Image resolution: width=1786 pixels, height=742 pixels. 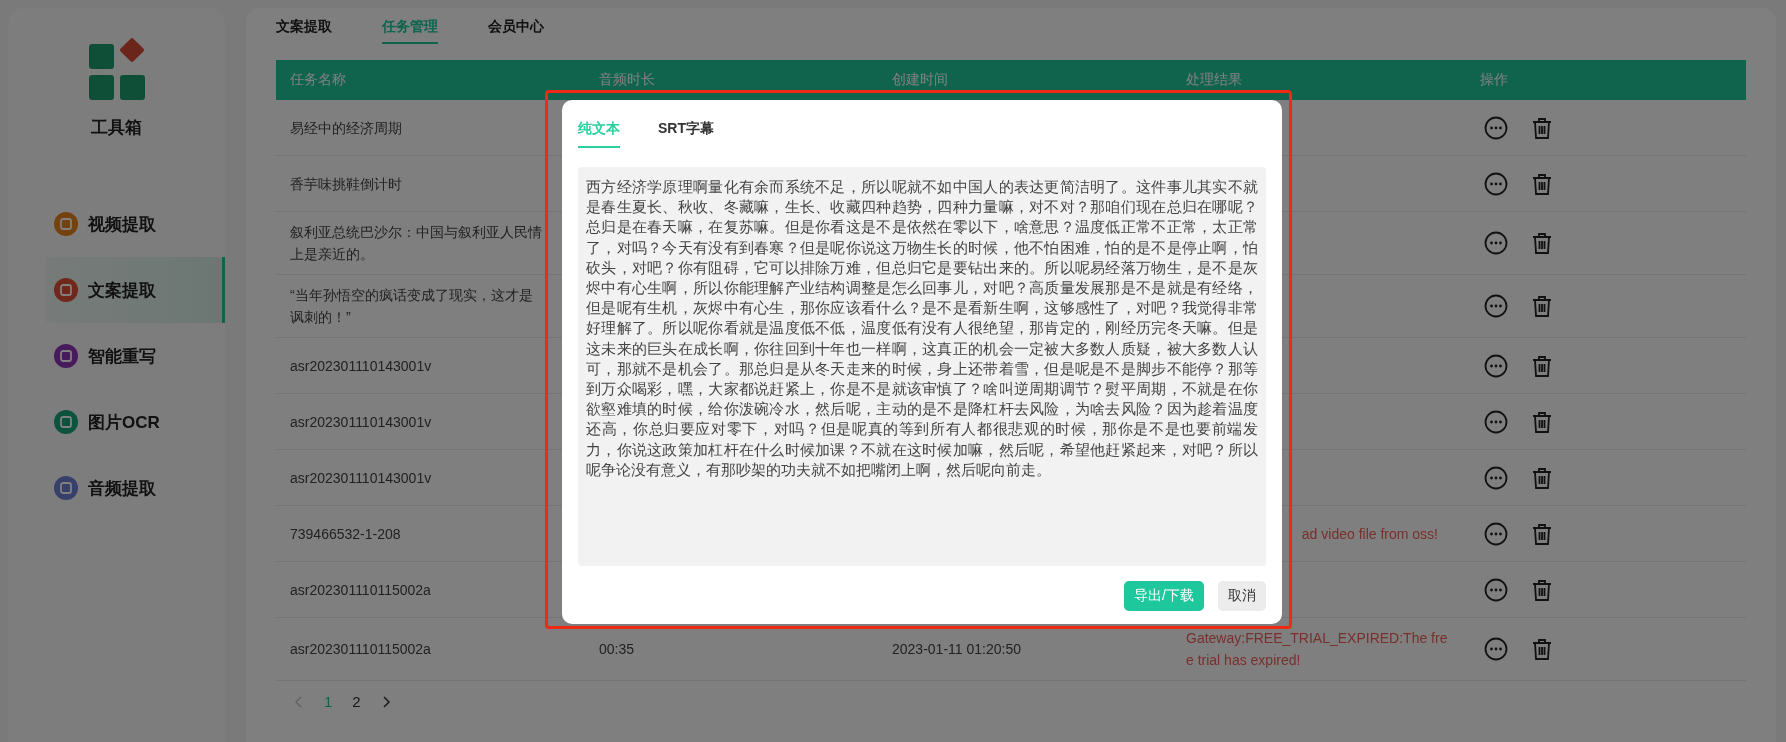 What do you see at coordinates (346, 184) in the screenshot?
I see `table-cell-text: 香芋味挑鞋倒计时` at bounding box center [346, 184].